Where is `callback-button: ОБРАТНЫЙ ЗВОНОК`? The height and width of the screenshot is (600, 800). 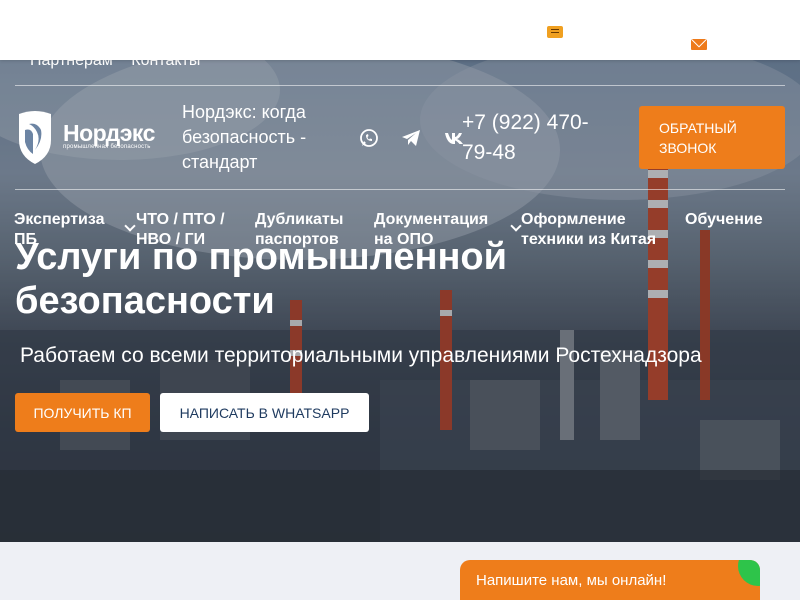
callback-button: ОБРАТНЫЙ ЗВОНОК is located at coordinates (712, 137).